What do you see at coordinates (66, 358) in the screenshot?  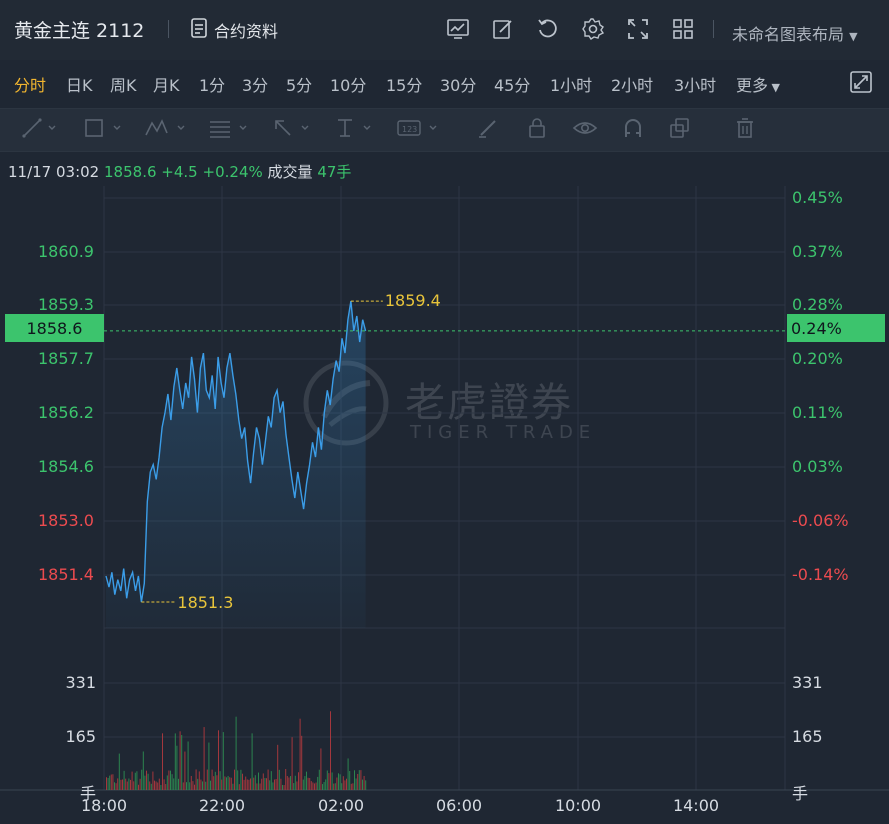 I see `price-axis-label: 1857.7` at bounding box center [66, 358].